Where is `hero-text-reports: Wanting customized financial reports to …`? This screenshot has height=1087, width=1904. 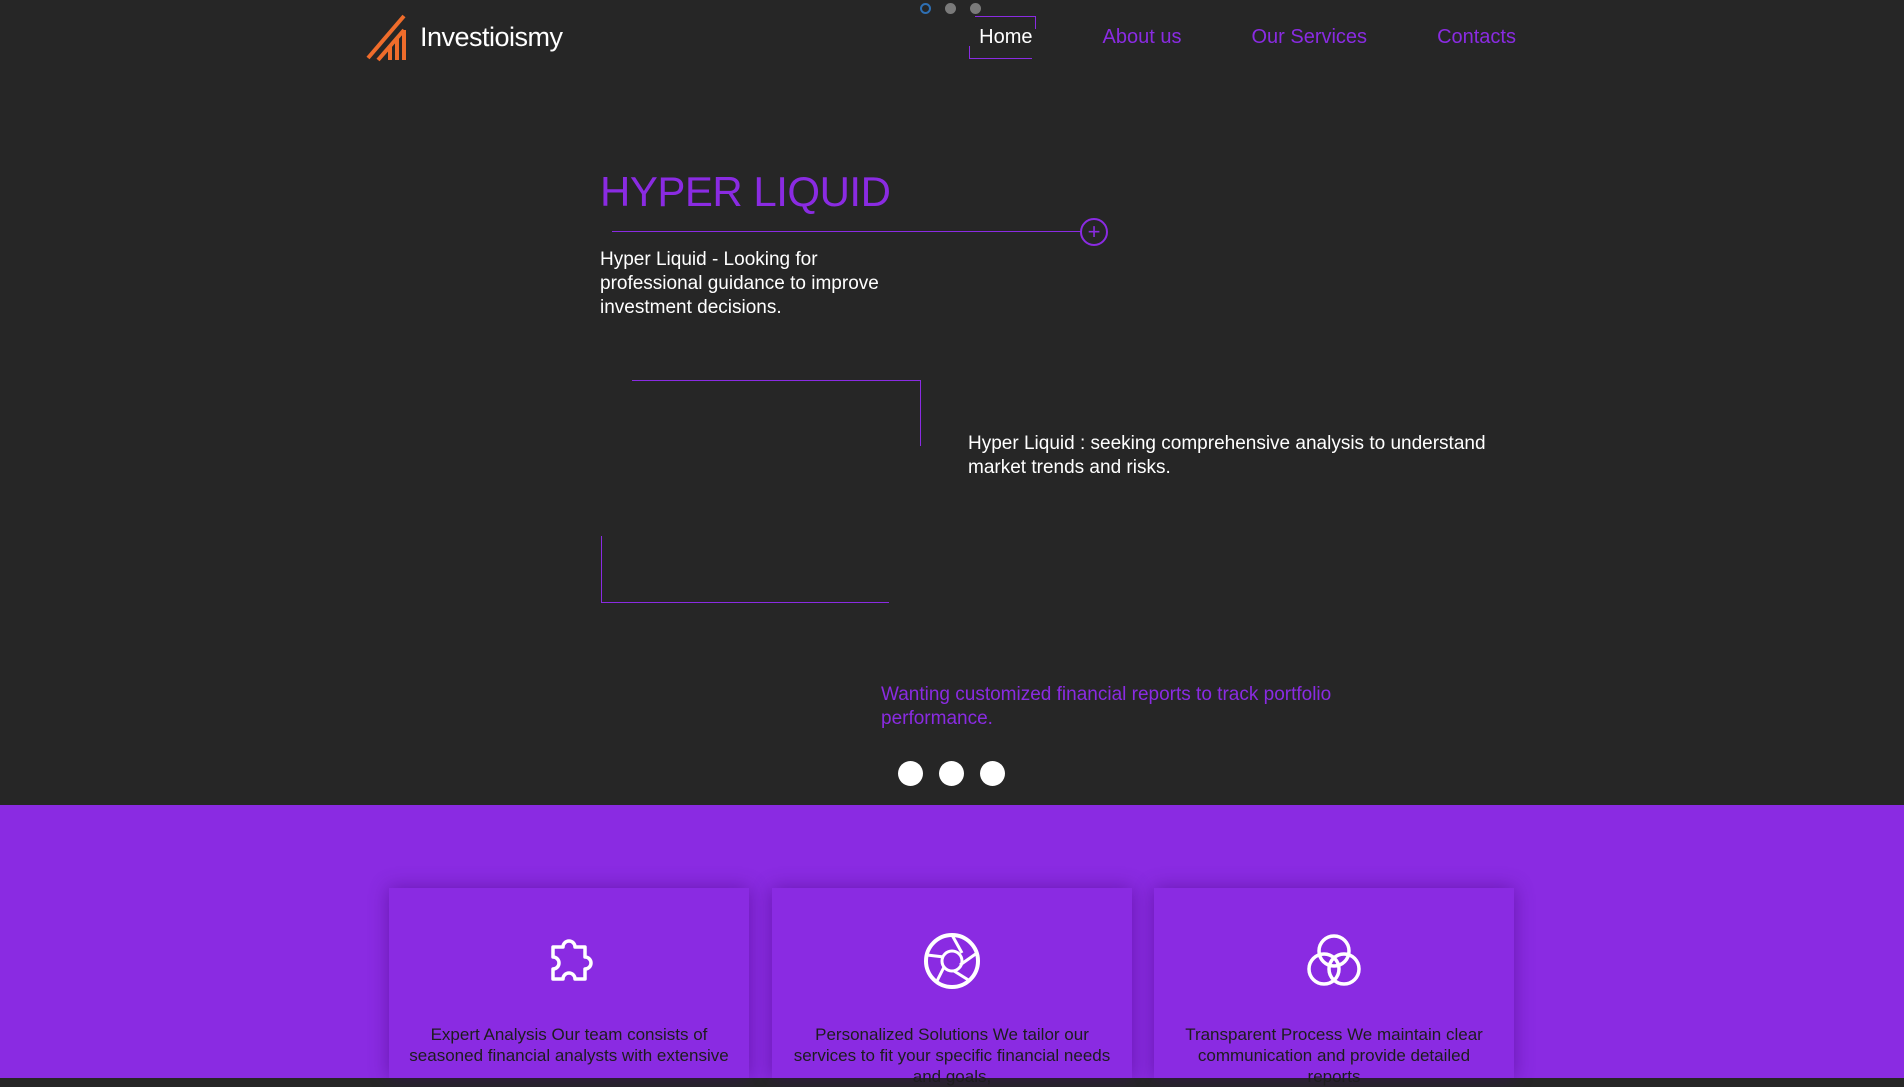 hero-text-reports: Wanting customized financial reports to … is located at coordinates (1106, 706).